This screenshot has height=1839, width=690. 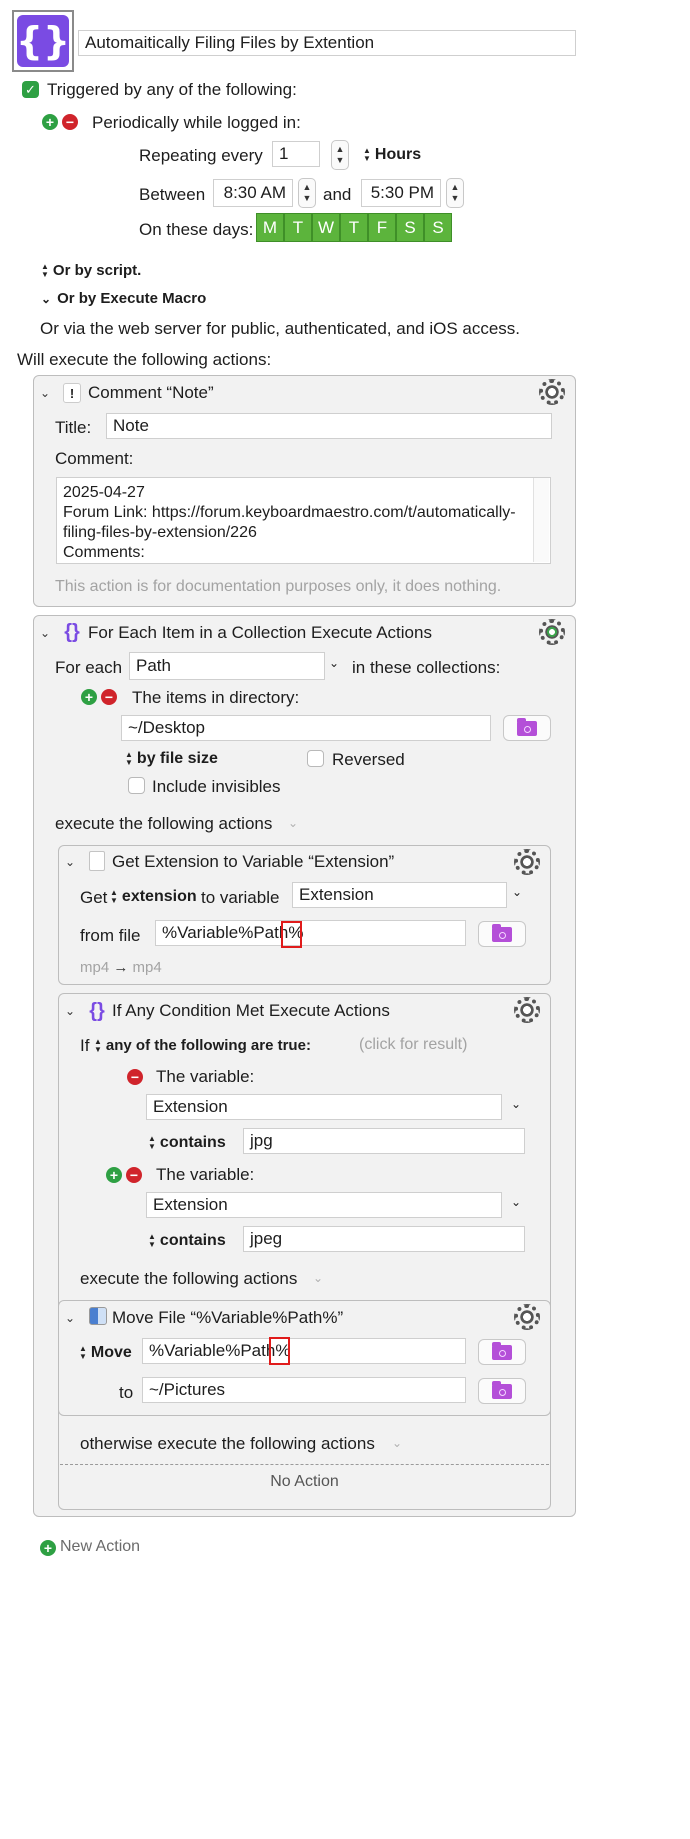 What do you see at coordinates (109, 697) in the screenshot?
I see `remove-collection-icon: −` at bounding box center [109, 697].